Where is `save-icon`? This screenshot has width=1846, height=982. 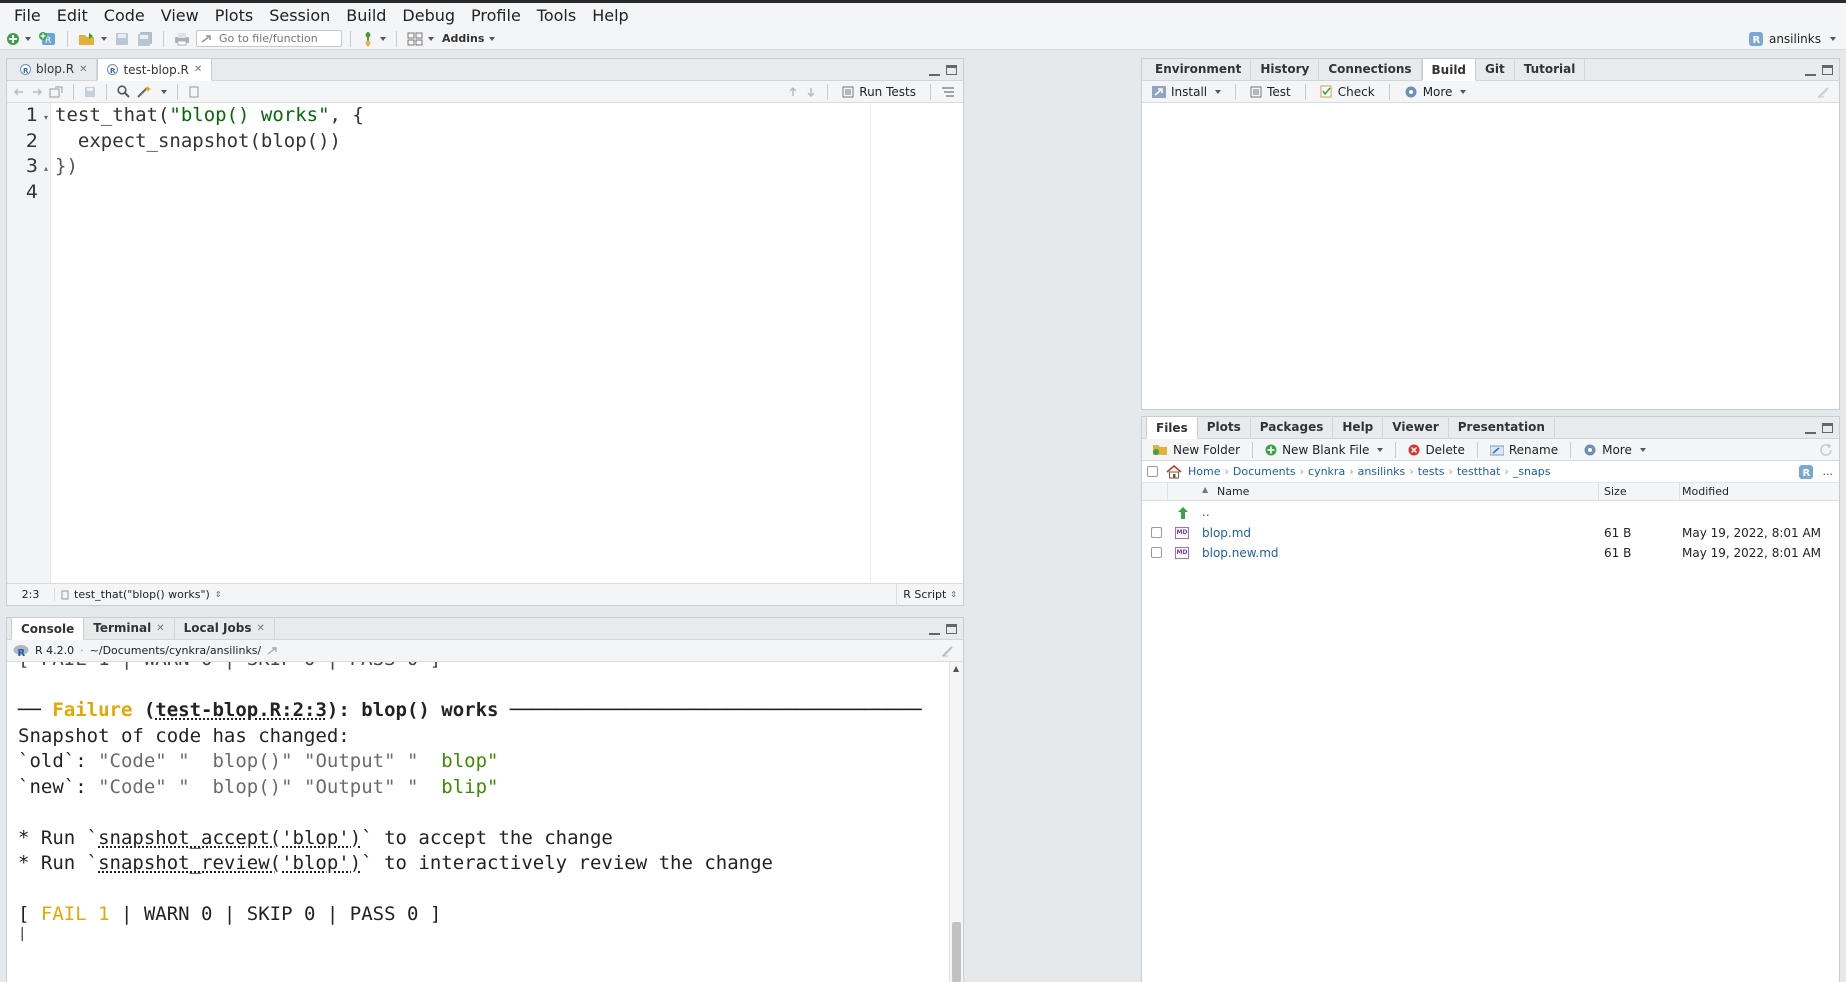 save-icon is located at coordinates (90, 92).